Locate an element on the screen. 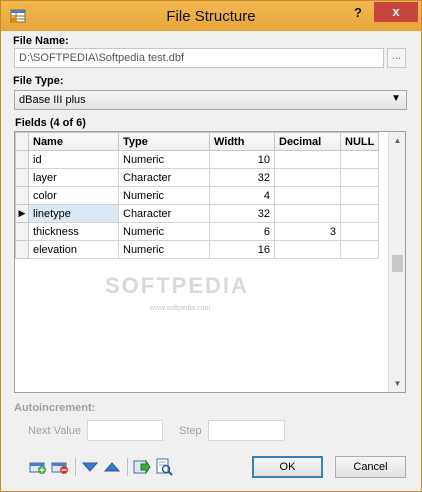 The height and width of the screenshot is (492, 422). ok-button: OK is located at coordinates (287, 467).